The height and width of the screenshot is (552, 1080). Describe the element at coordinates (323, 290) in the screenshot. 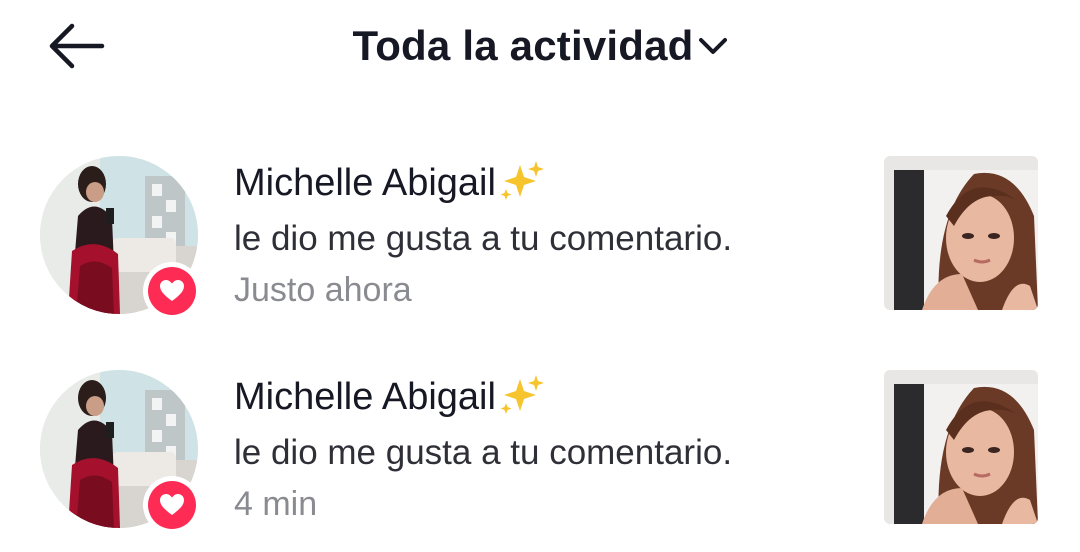

I see `timestamp: Justo ahora` at that location.